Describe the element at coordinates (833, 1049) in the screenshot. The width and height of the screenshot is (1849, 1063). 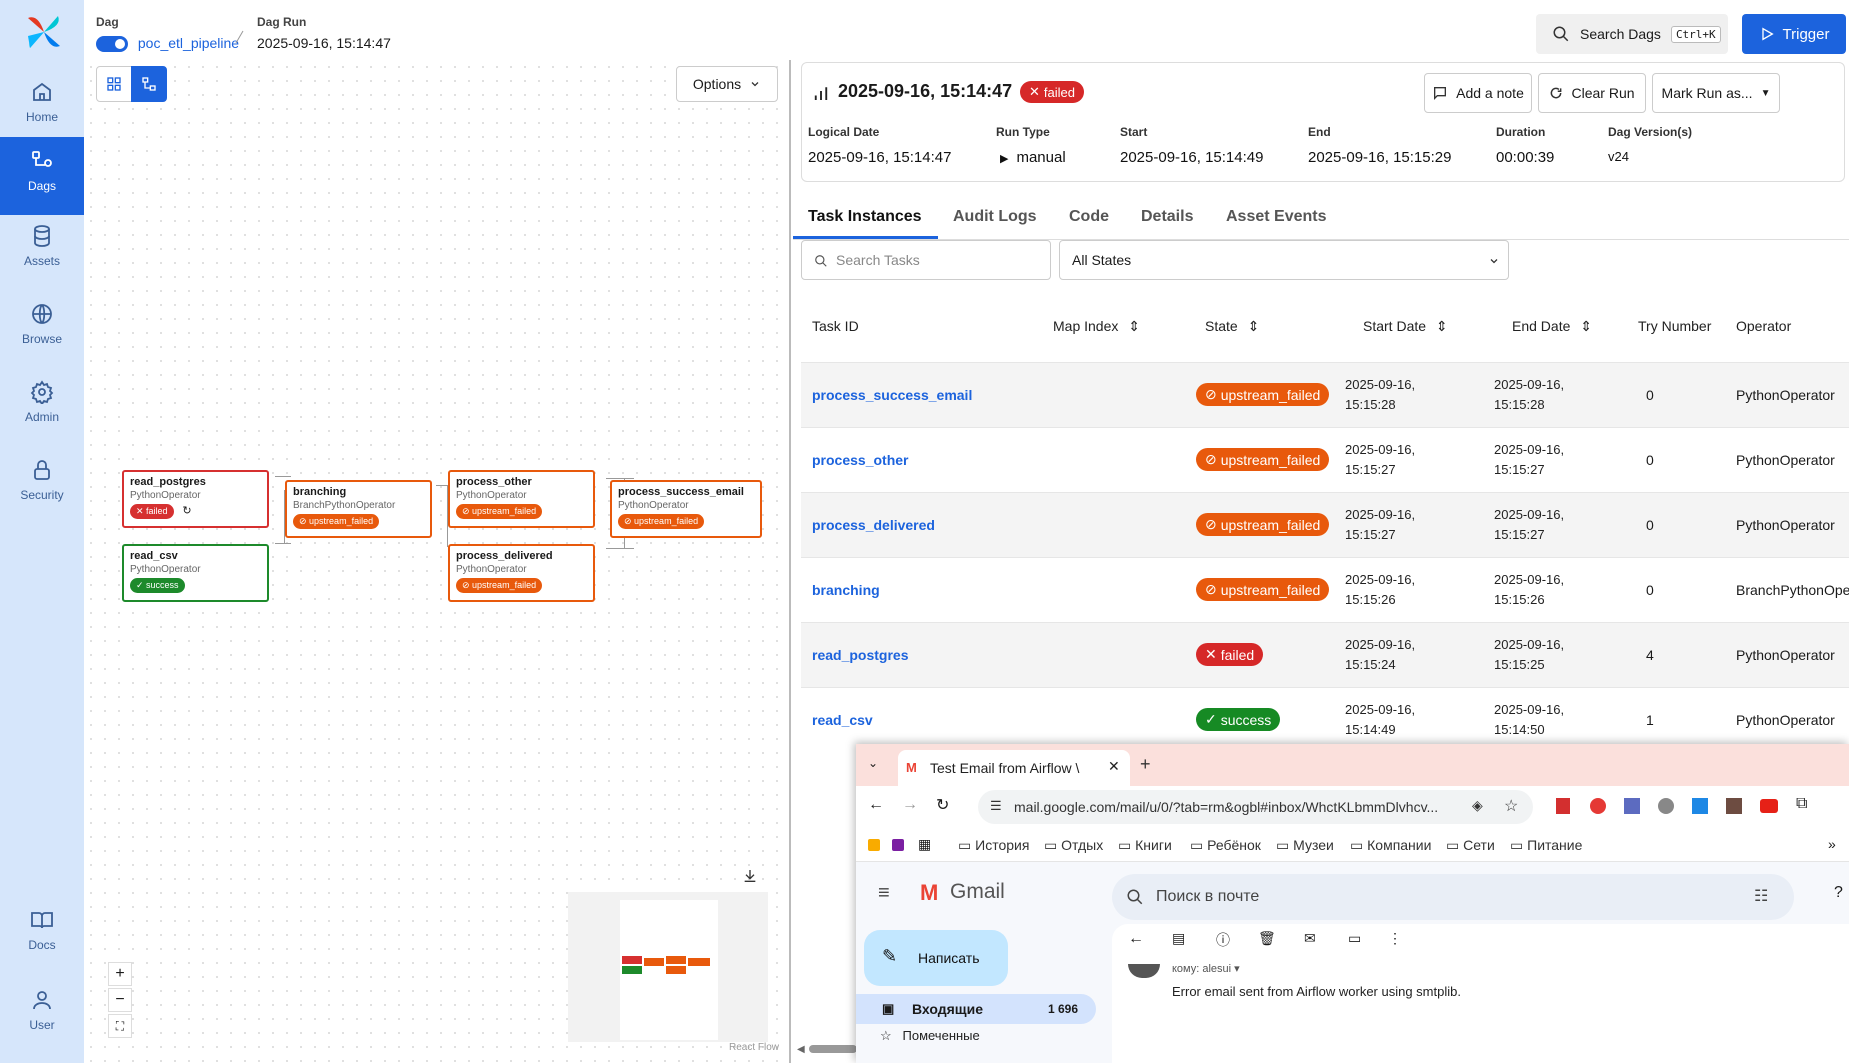
I see `horizontal-scrollbar` at that location.